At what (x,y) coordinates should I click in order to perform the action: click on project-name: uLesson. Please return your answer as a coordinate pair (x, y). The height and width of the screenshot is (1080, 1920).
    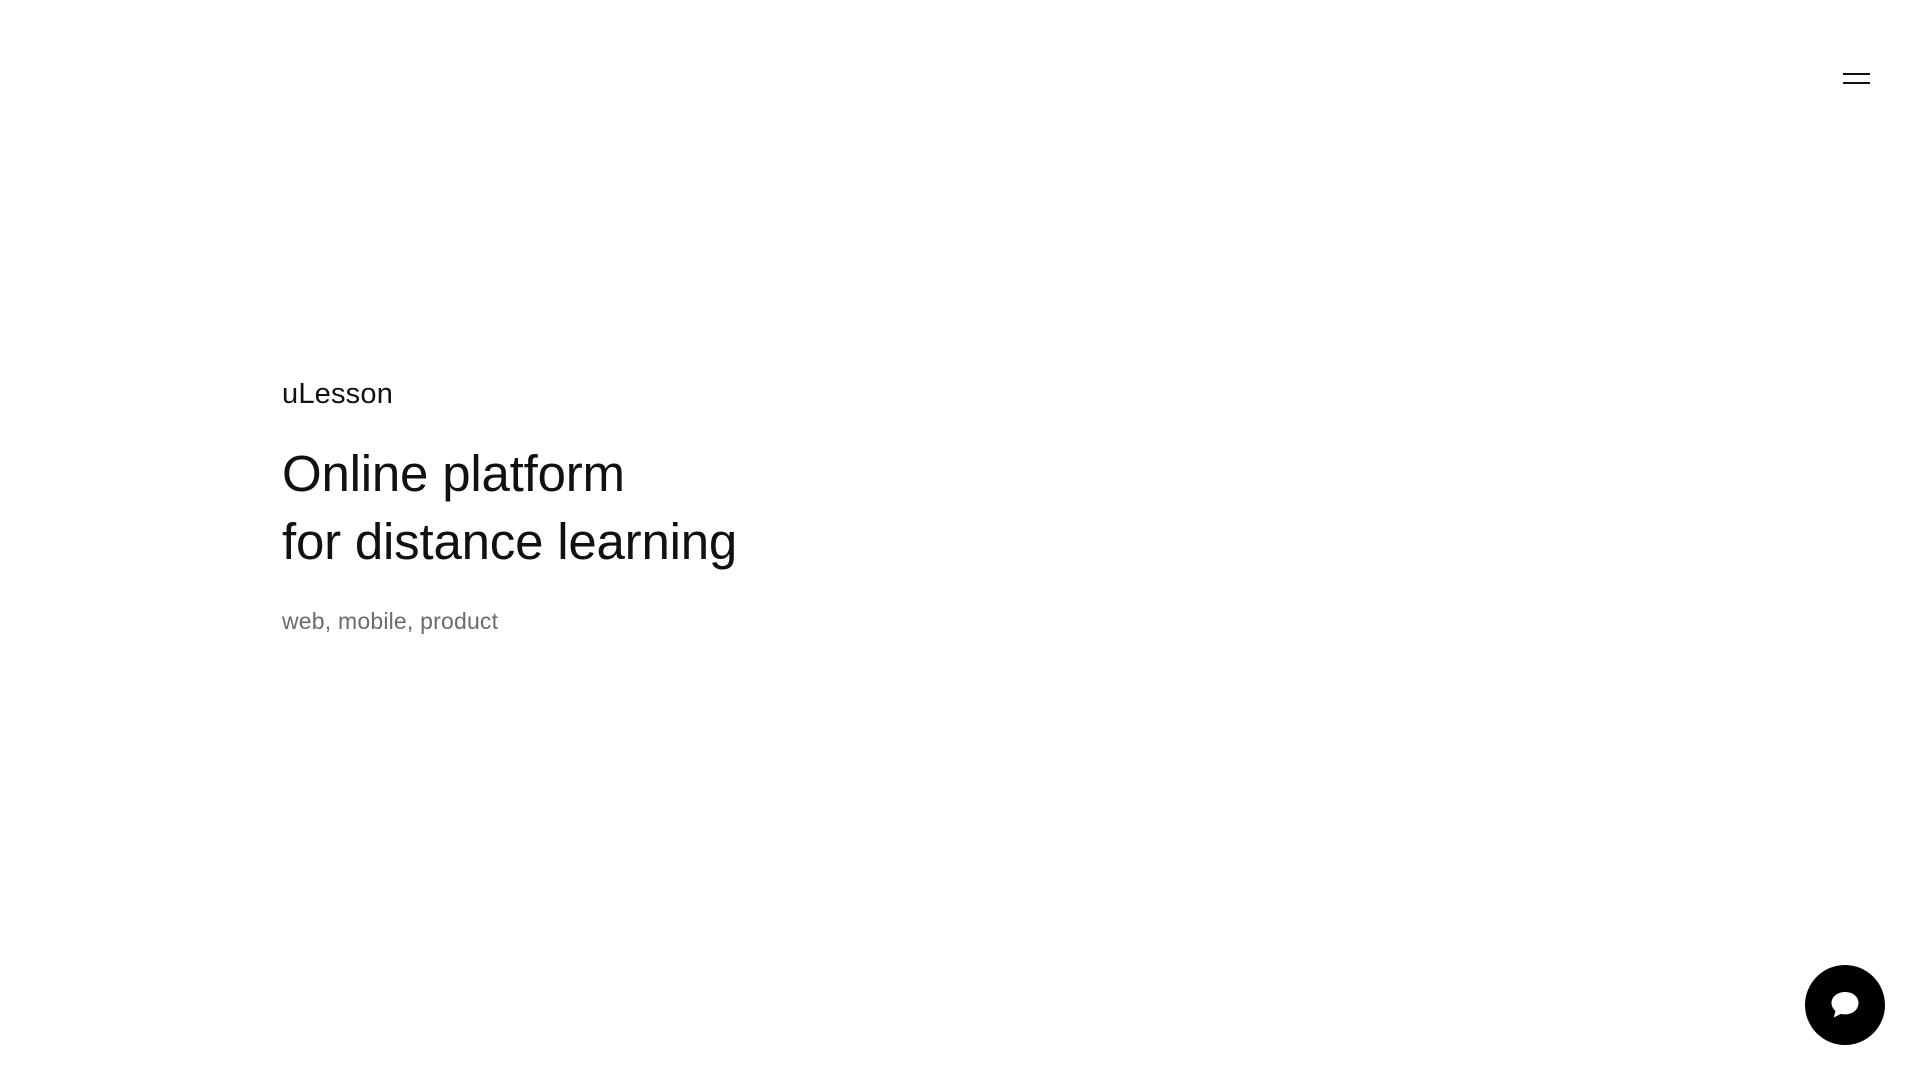
    Looking at the image, I should click on (338, 394).